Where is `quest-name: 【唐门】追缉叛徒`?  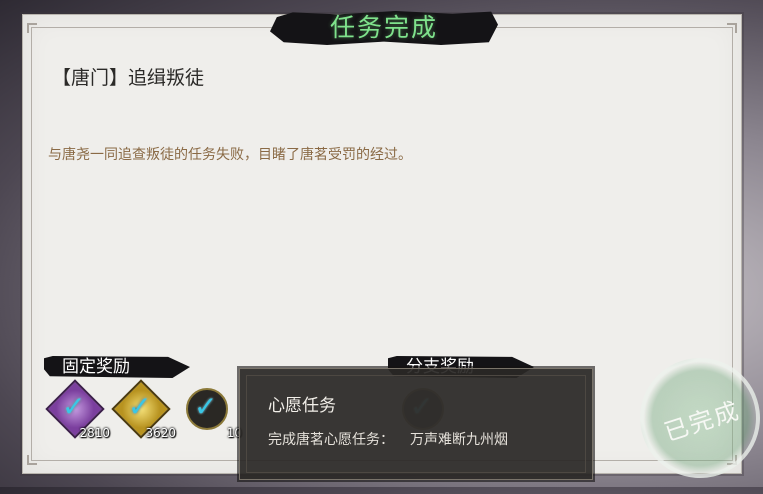 quest-name: 【唐门】追缉叛徒 is located at coordinates (128, 78).